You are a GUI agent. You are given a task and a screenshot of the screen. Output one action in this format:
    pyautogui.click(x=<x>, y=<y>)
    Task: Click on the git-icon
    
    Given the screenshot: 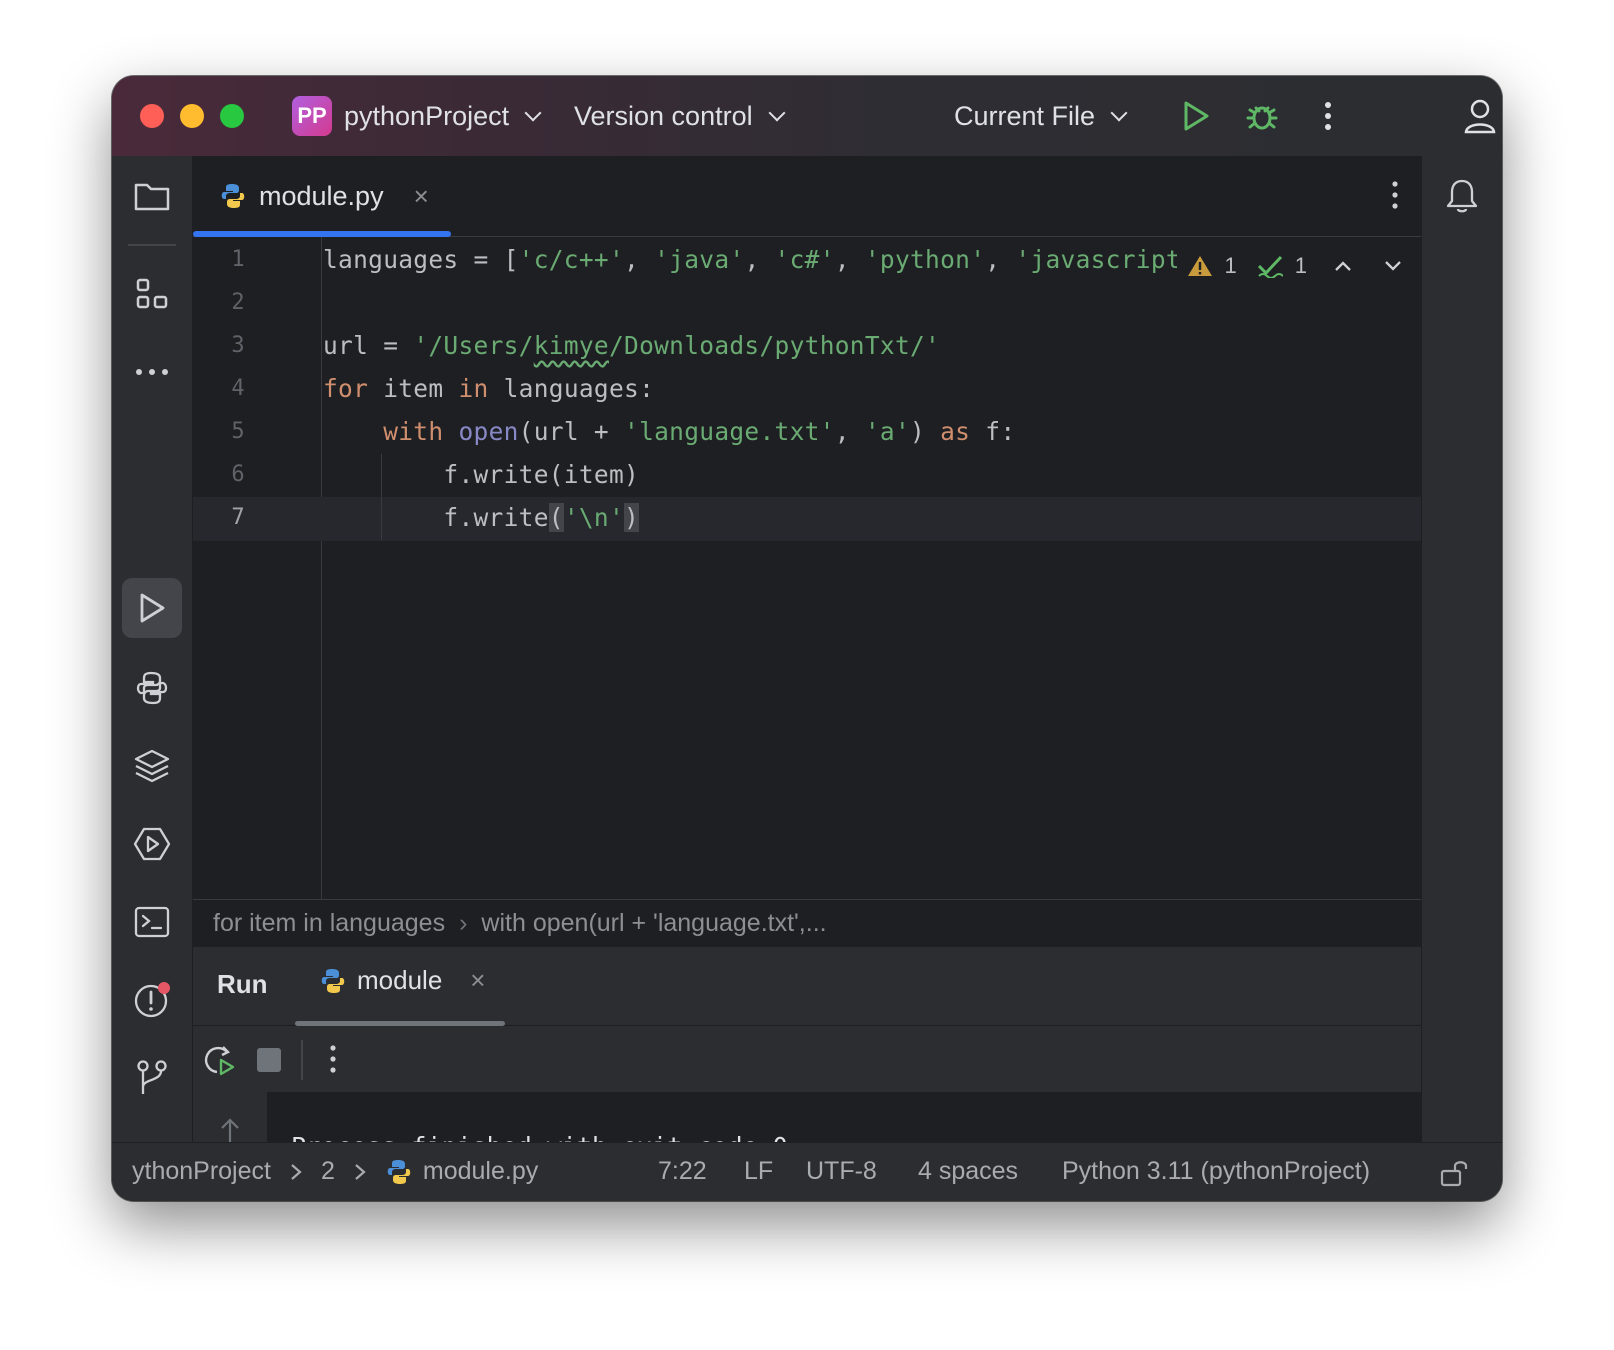 What is the action you would take?
    pyautogui.click(x=152, y=1077)
    